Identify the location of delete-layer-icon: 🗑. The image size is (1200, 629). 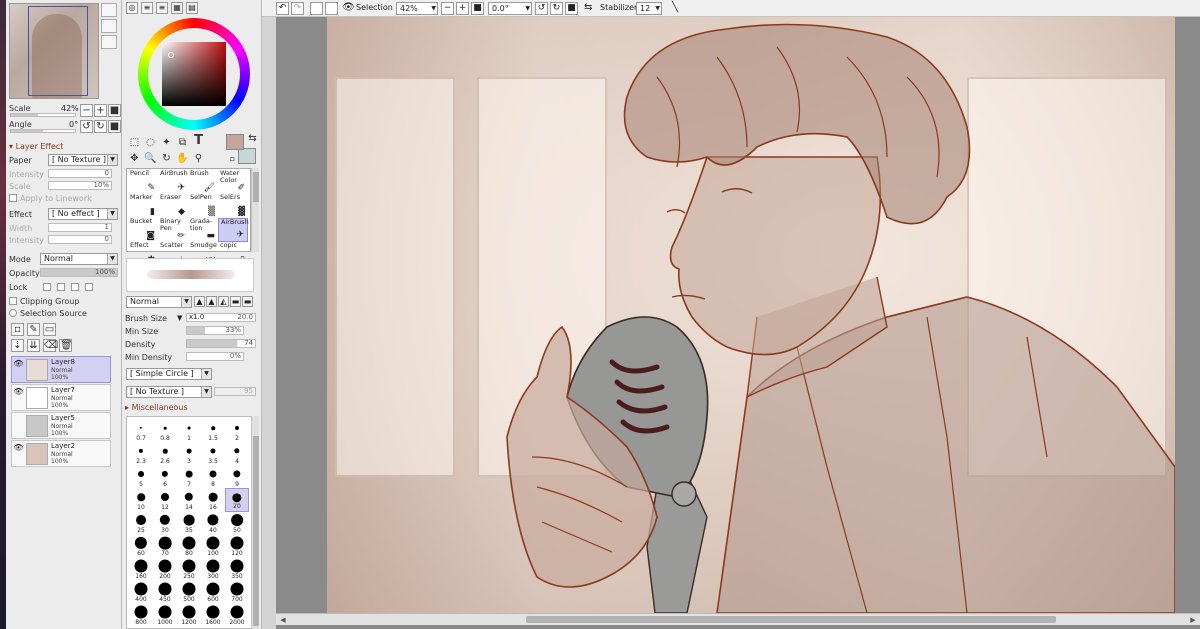
(66, 345).